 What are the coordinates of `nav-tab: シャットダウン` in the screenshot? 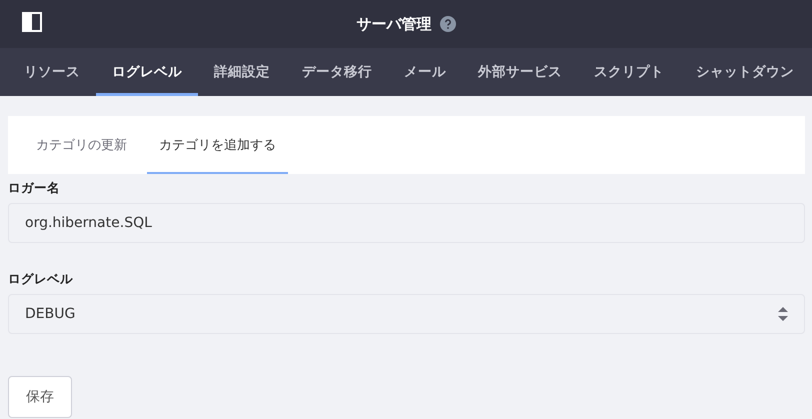 It's located at (745, 72).